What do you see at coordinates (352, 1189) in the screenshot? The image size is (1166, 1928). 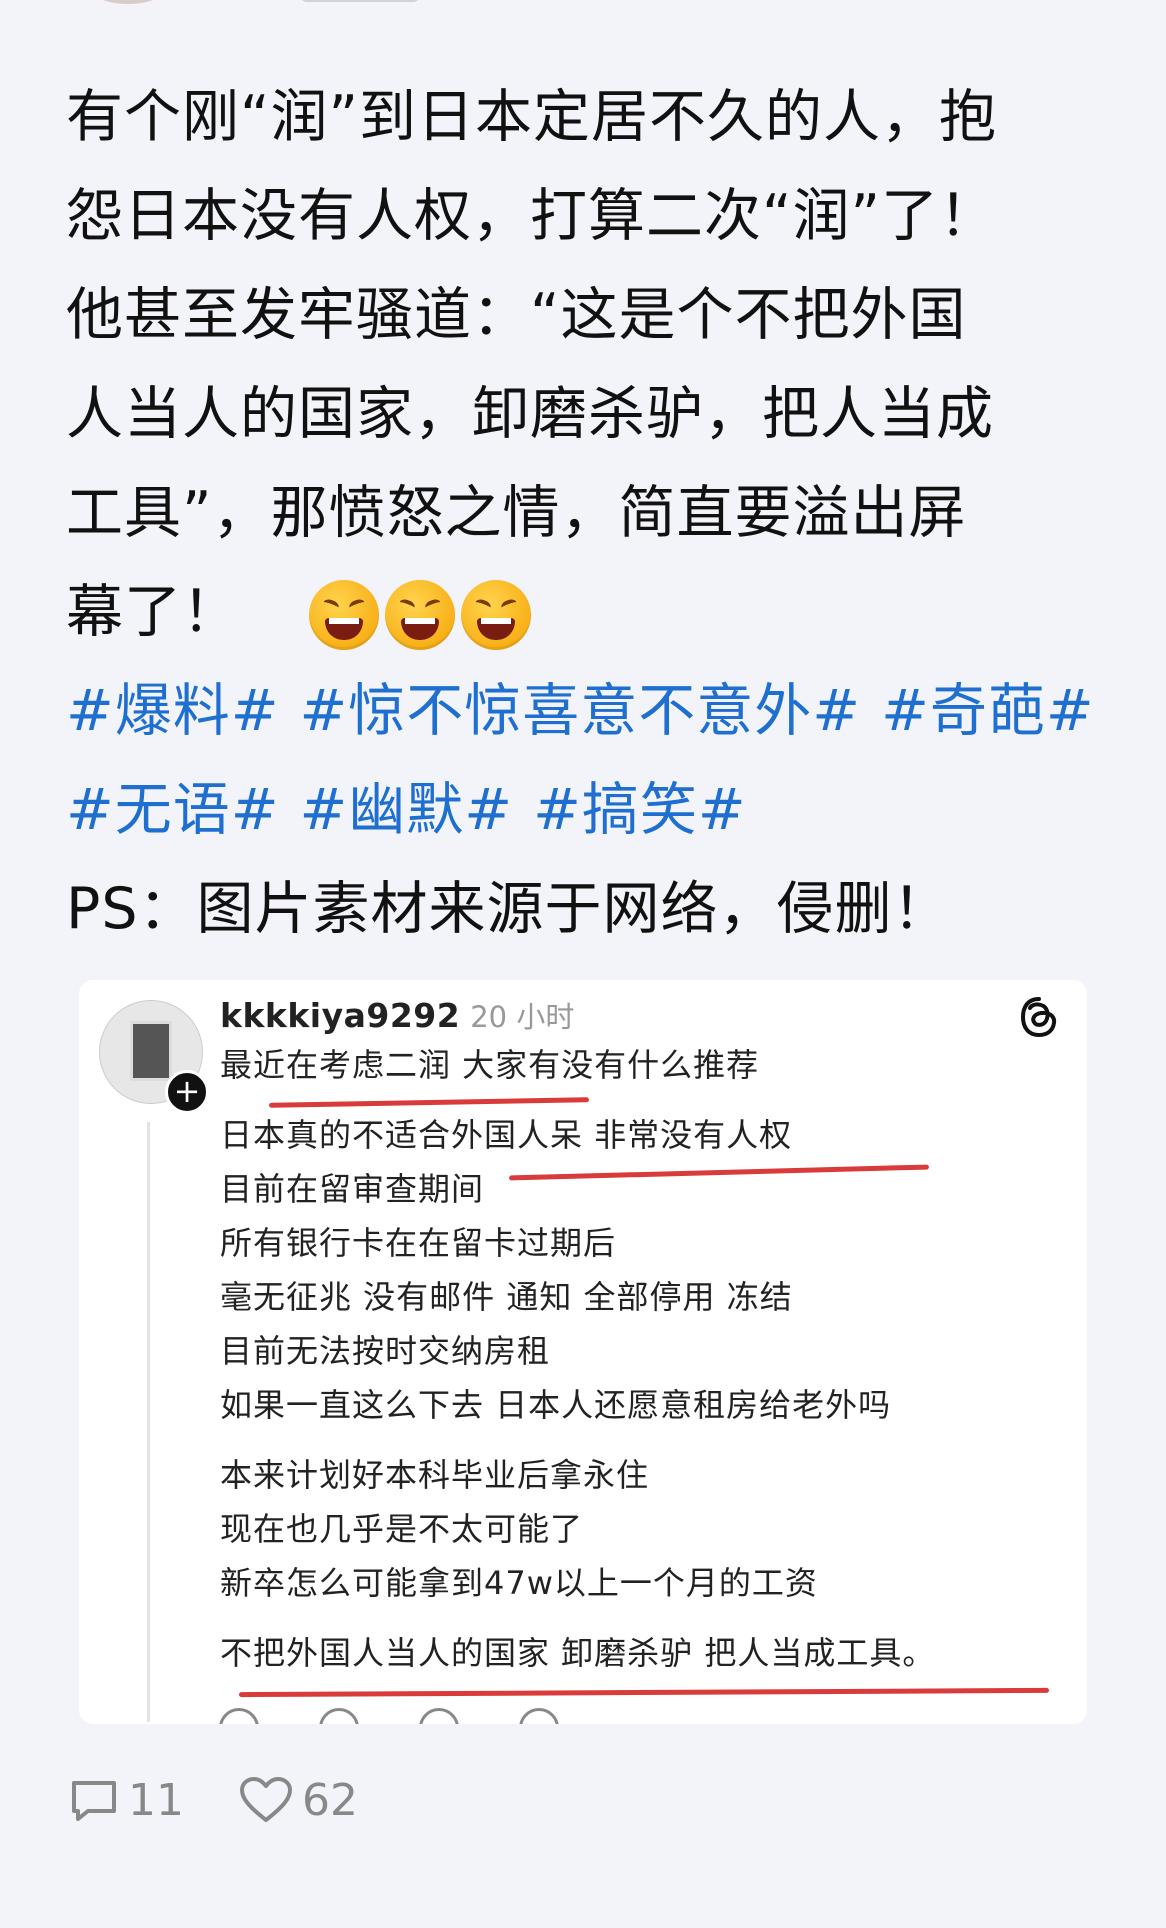 I see `card-line: 目前在留审查期间` at bounding box center [352, 1189].